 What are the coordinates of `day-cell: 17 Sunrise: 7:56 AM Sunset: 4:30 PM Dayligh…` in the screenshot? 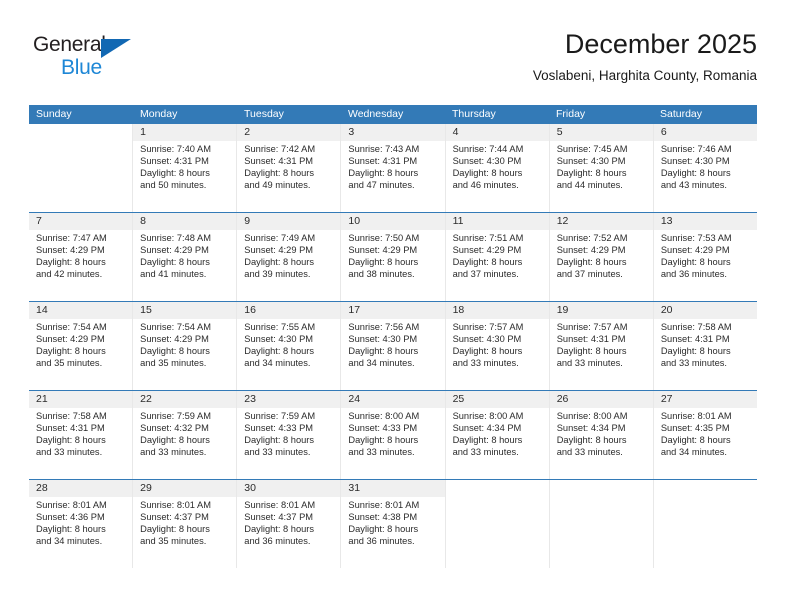 It's located at (393, 346).